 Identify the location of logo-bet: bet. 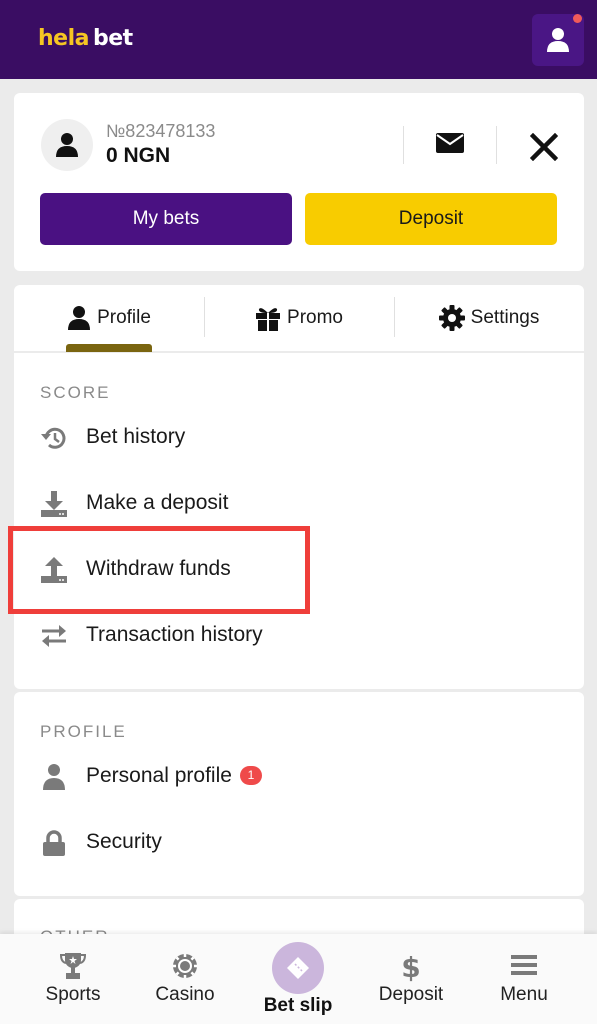
(112, 38).